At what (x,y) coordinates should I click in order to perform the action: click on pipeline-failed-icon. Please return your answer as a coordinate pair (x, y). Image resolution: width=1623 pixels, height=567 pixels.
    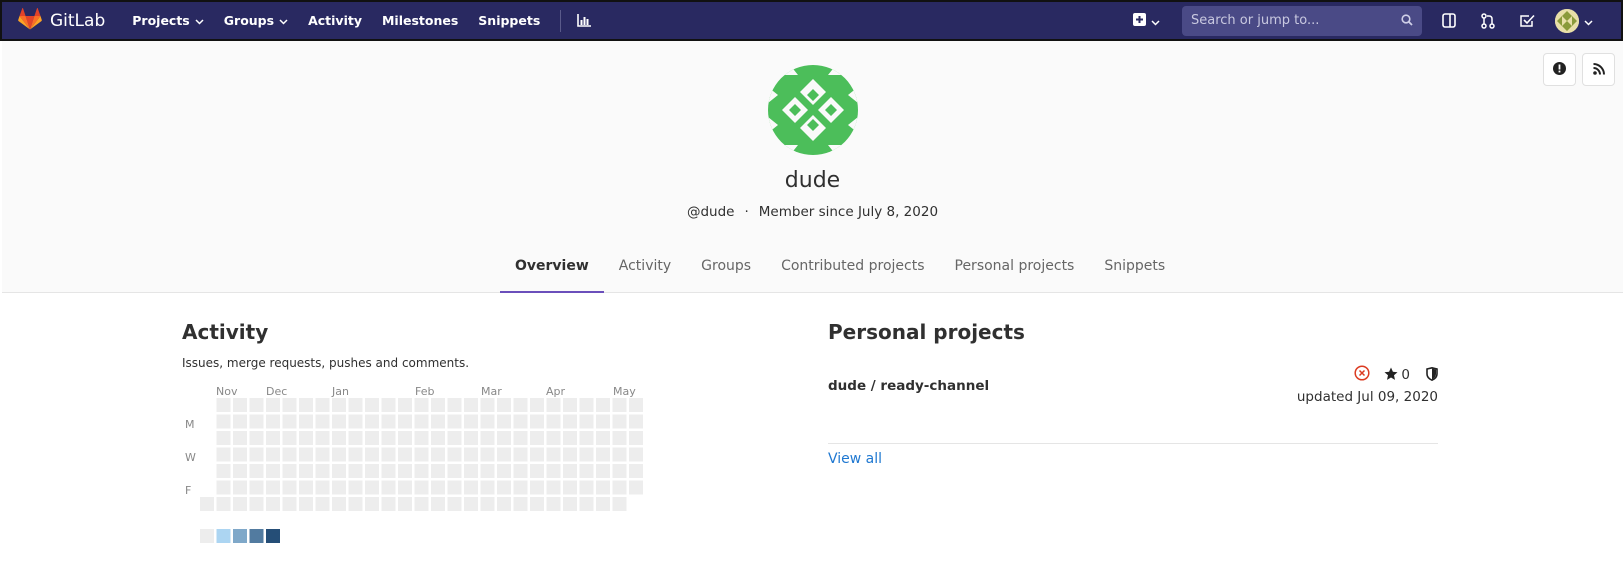
    Looking at the image, I should click on (1362, 375).